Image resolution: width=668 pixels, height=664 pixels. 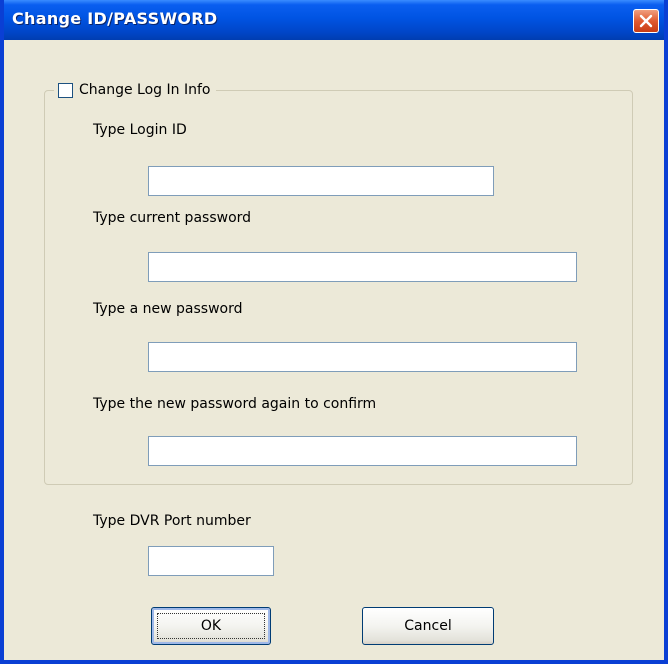 I want to click on current-password-input, so click(x=362, y=267).